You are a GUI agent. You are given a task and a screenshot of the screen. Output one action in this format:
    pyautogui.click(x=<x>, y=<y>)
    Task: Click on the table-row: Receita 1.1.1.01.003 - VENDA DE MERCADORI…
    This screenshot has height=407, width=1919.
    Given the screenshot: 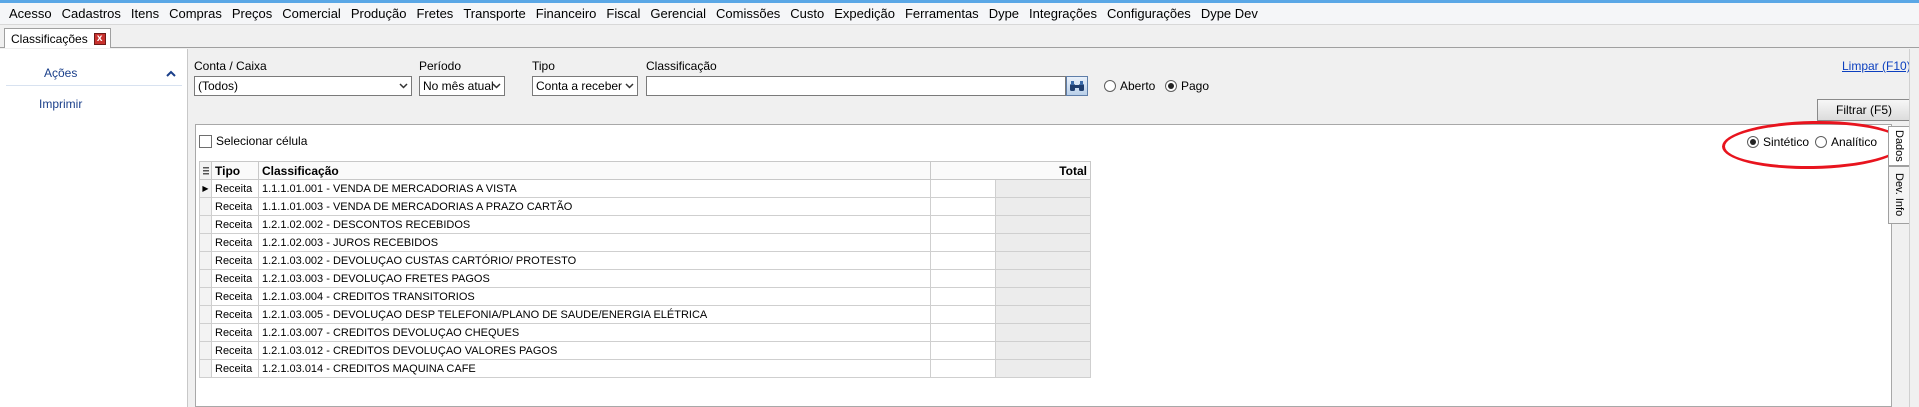 What is the action you would take?
    pyautogui.click(x=645, y=206)
    